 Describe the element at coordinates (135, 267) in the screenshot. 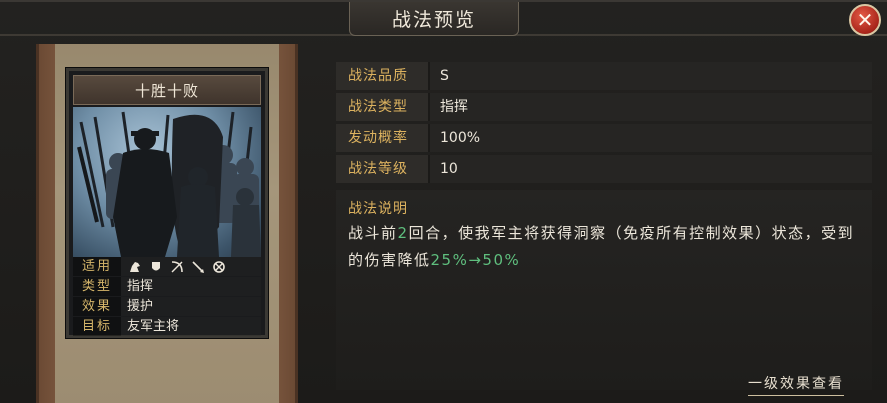

I see `cavalry-icon` at that location.